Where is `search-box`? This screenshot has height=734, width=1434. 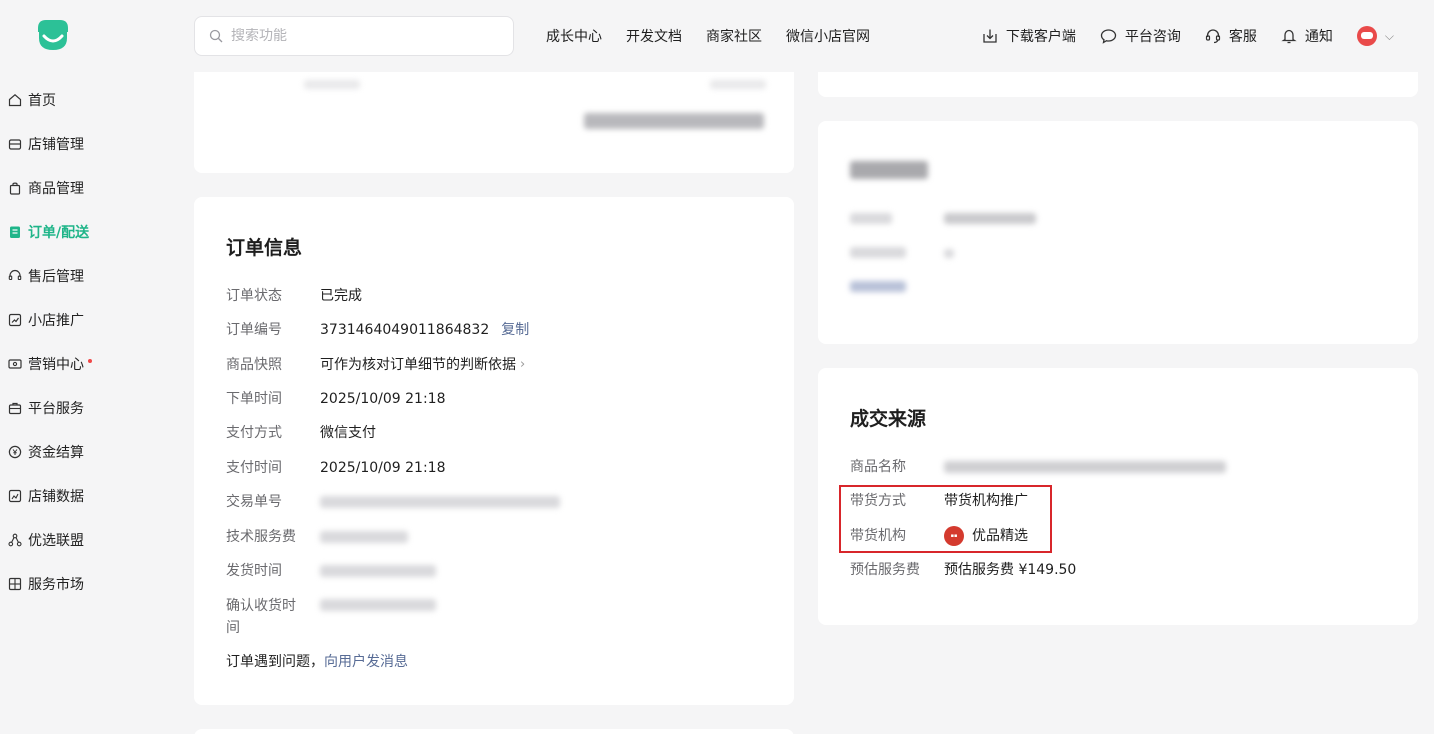 search-box is located at coordinates (354, 36).